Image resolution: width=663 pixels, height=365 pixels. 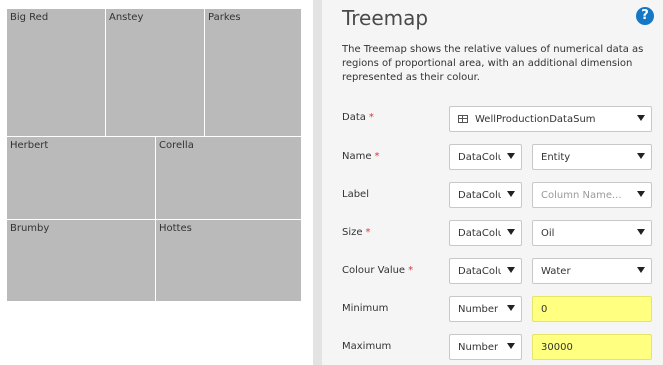 I want to click on minimum-label: Minimum, so click(x=365, y=308).